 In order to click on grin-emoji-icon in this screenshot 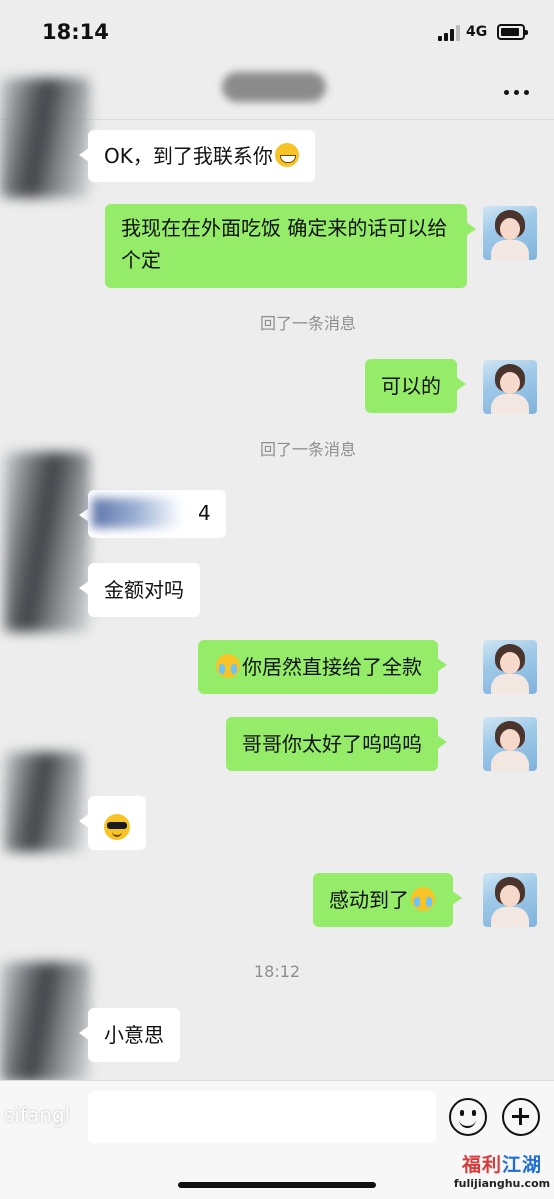, I will do `click(286, 155)`.